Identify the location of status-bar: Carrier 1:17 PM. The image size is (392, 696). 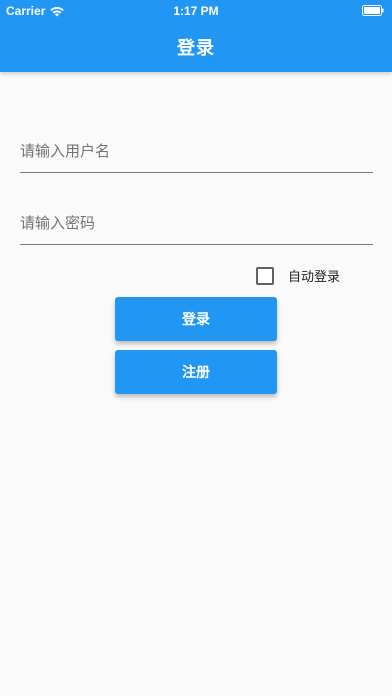
(196, 11).